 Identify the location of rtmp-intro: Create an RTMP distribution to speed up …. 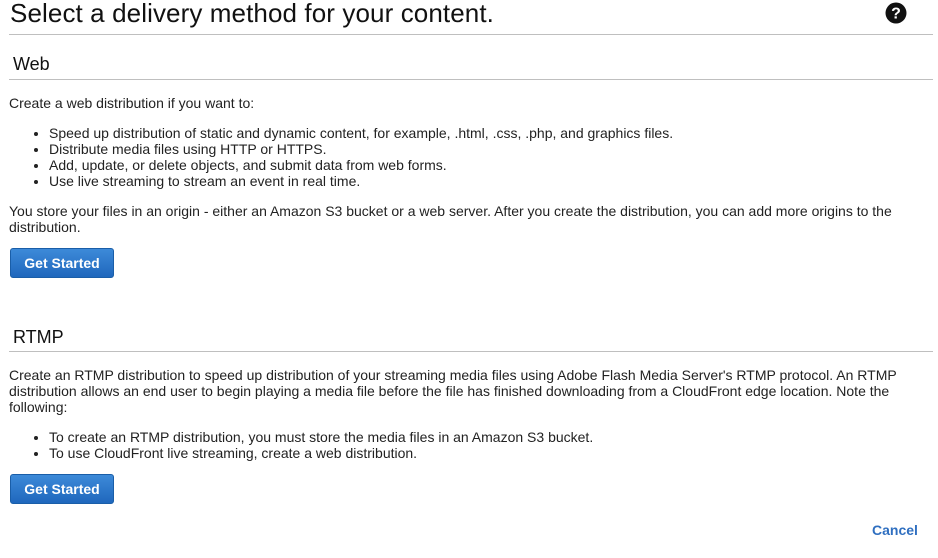
(453, 391).